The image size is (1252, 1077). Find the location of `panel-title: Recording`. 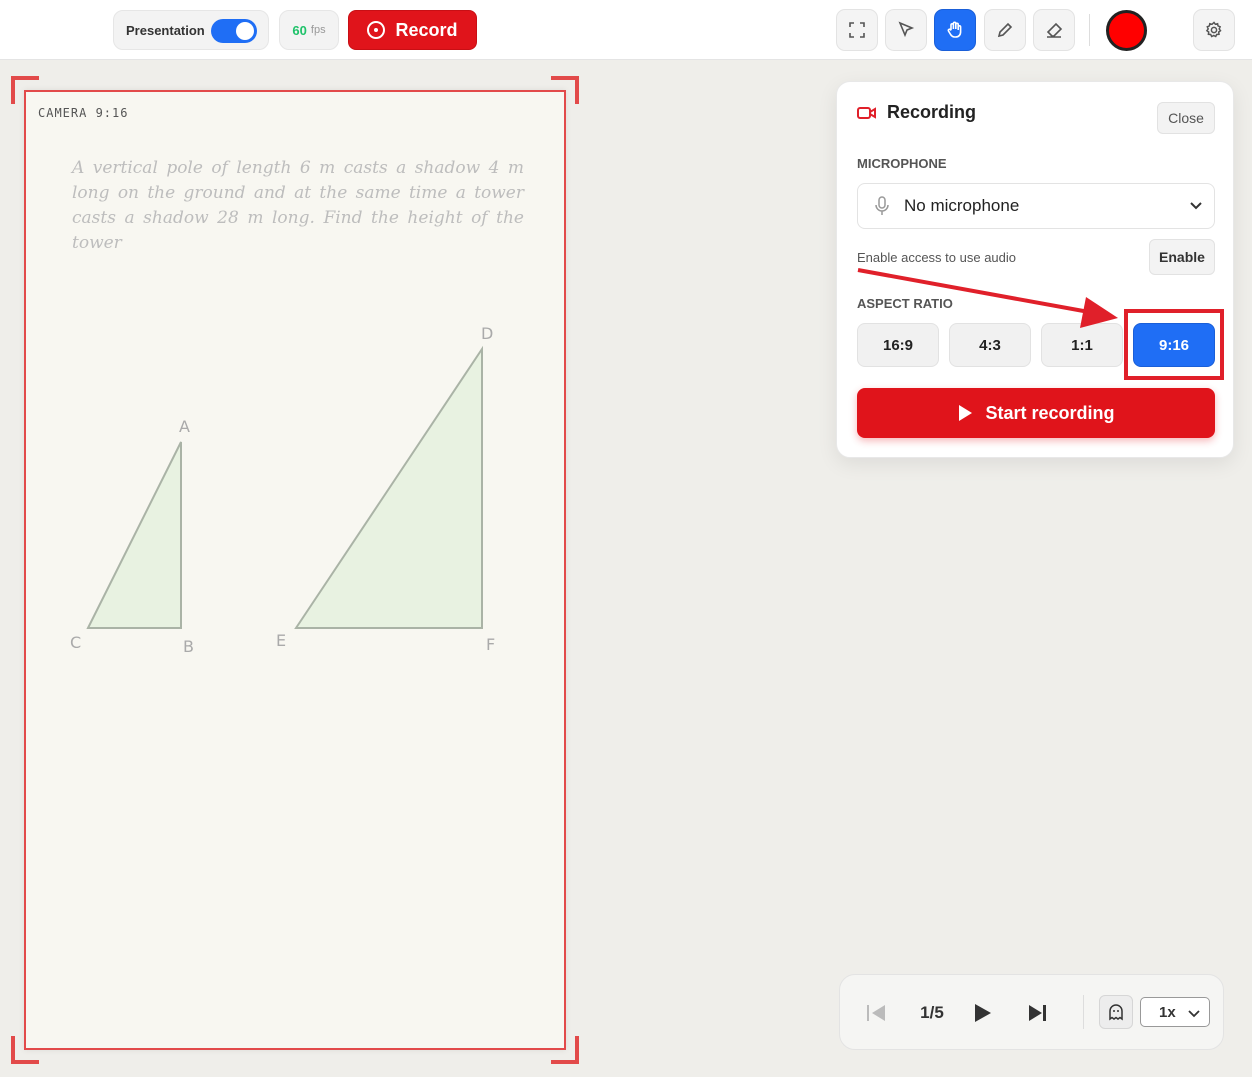

panel-title: Recording is located at coordinates (932, 112).